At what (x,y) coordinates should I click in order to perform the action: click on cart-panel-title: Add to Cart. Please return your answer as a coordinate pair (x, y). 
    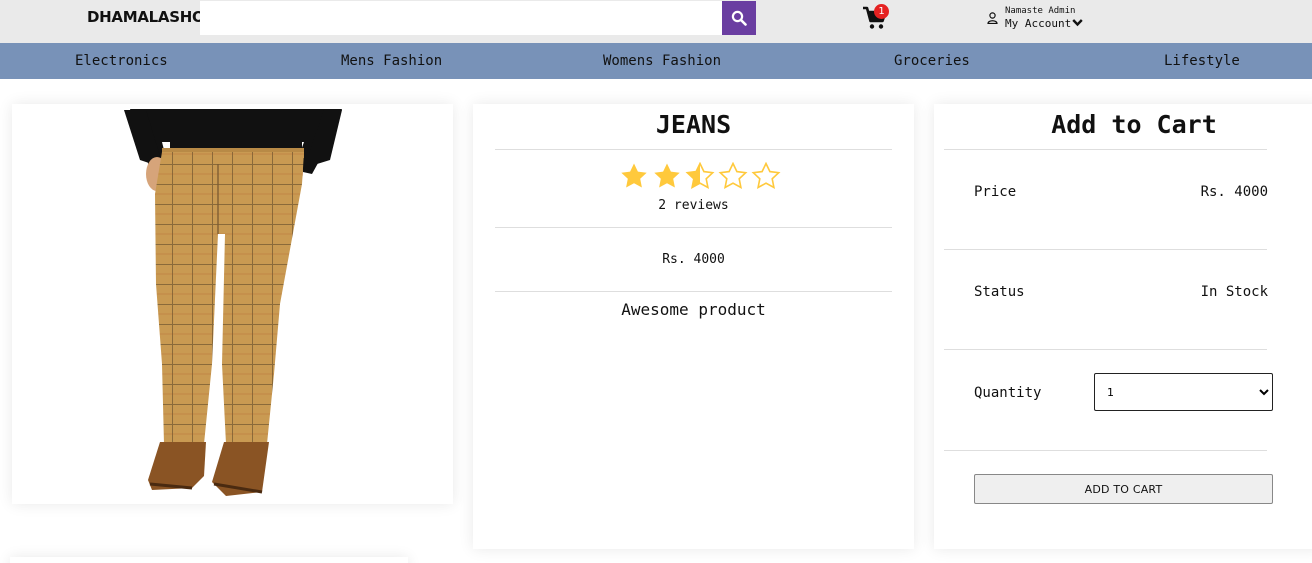
    Looking at the image, I should click on (1134, 124).